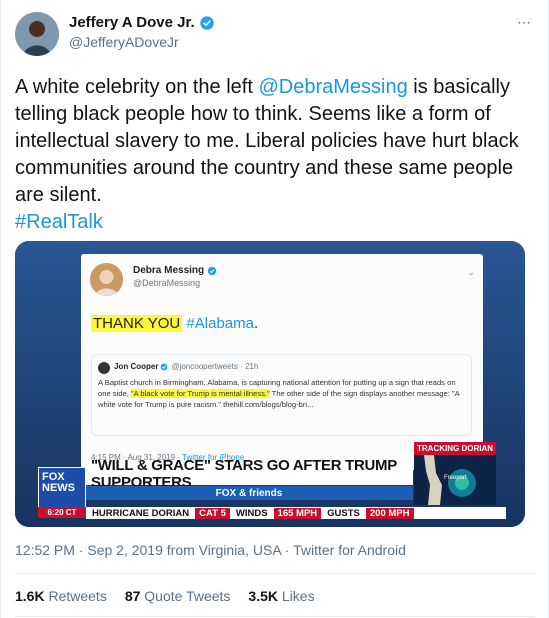 The height and width of the screenshot is (618, 549). I want to click on ticker-item-2: CAT 5, so click(212, 513).